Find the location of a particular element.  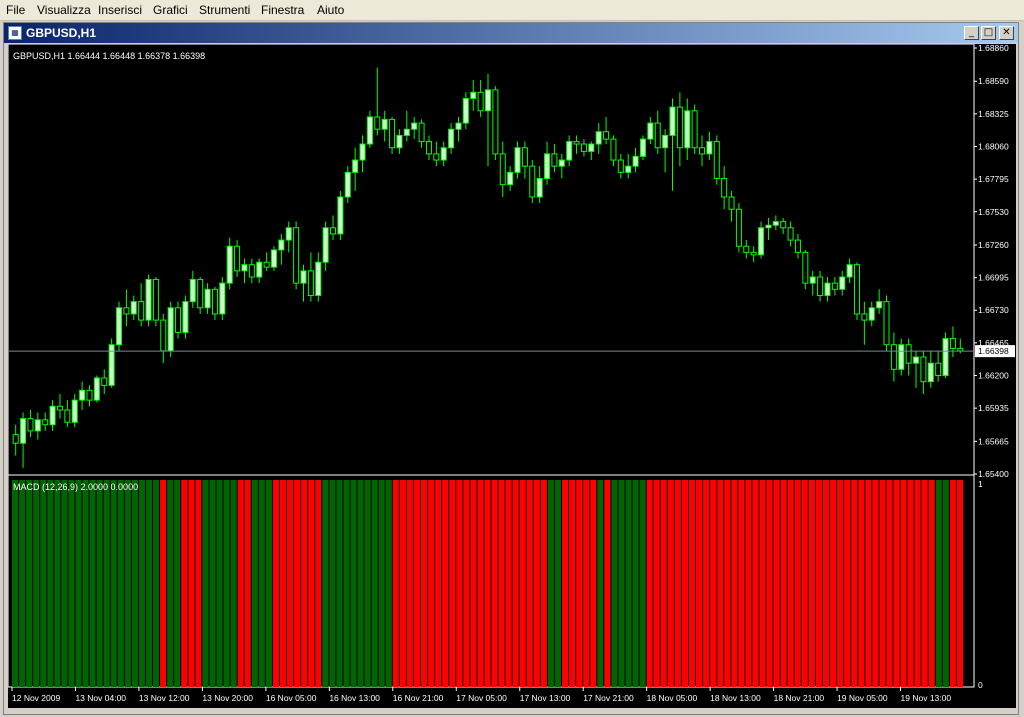

chart-title-bar: ▦ GBPUSD,H1 _ □ ✕ is located at coordinates (511, 33).